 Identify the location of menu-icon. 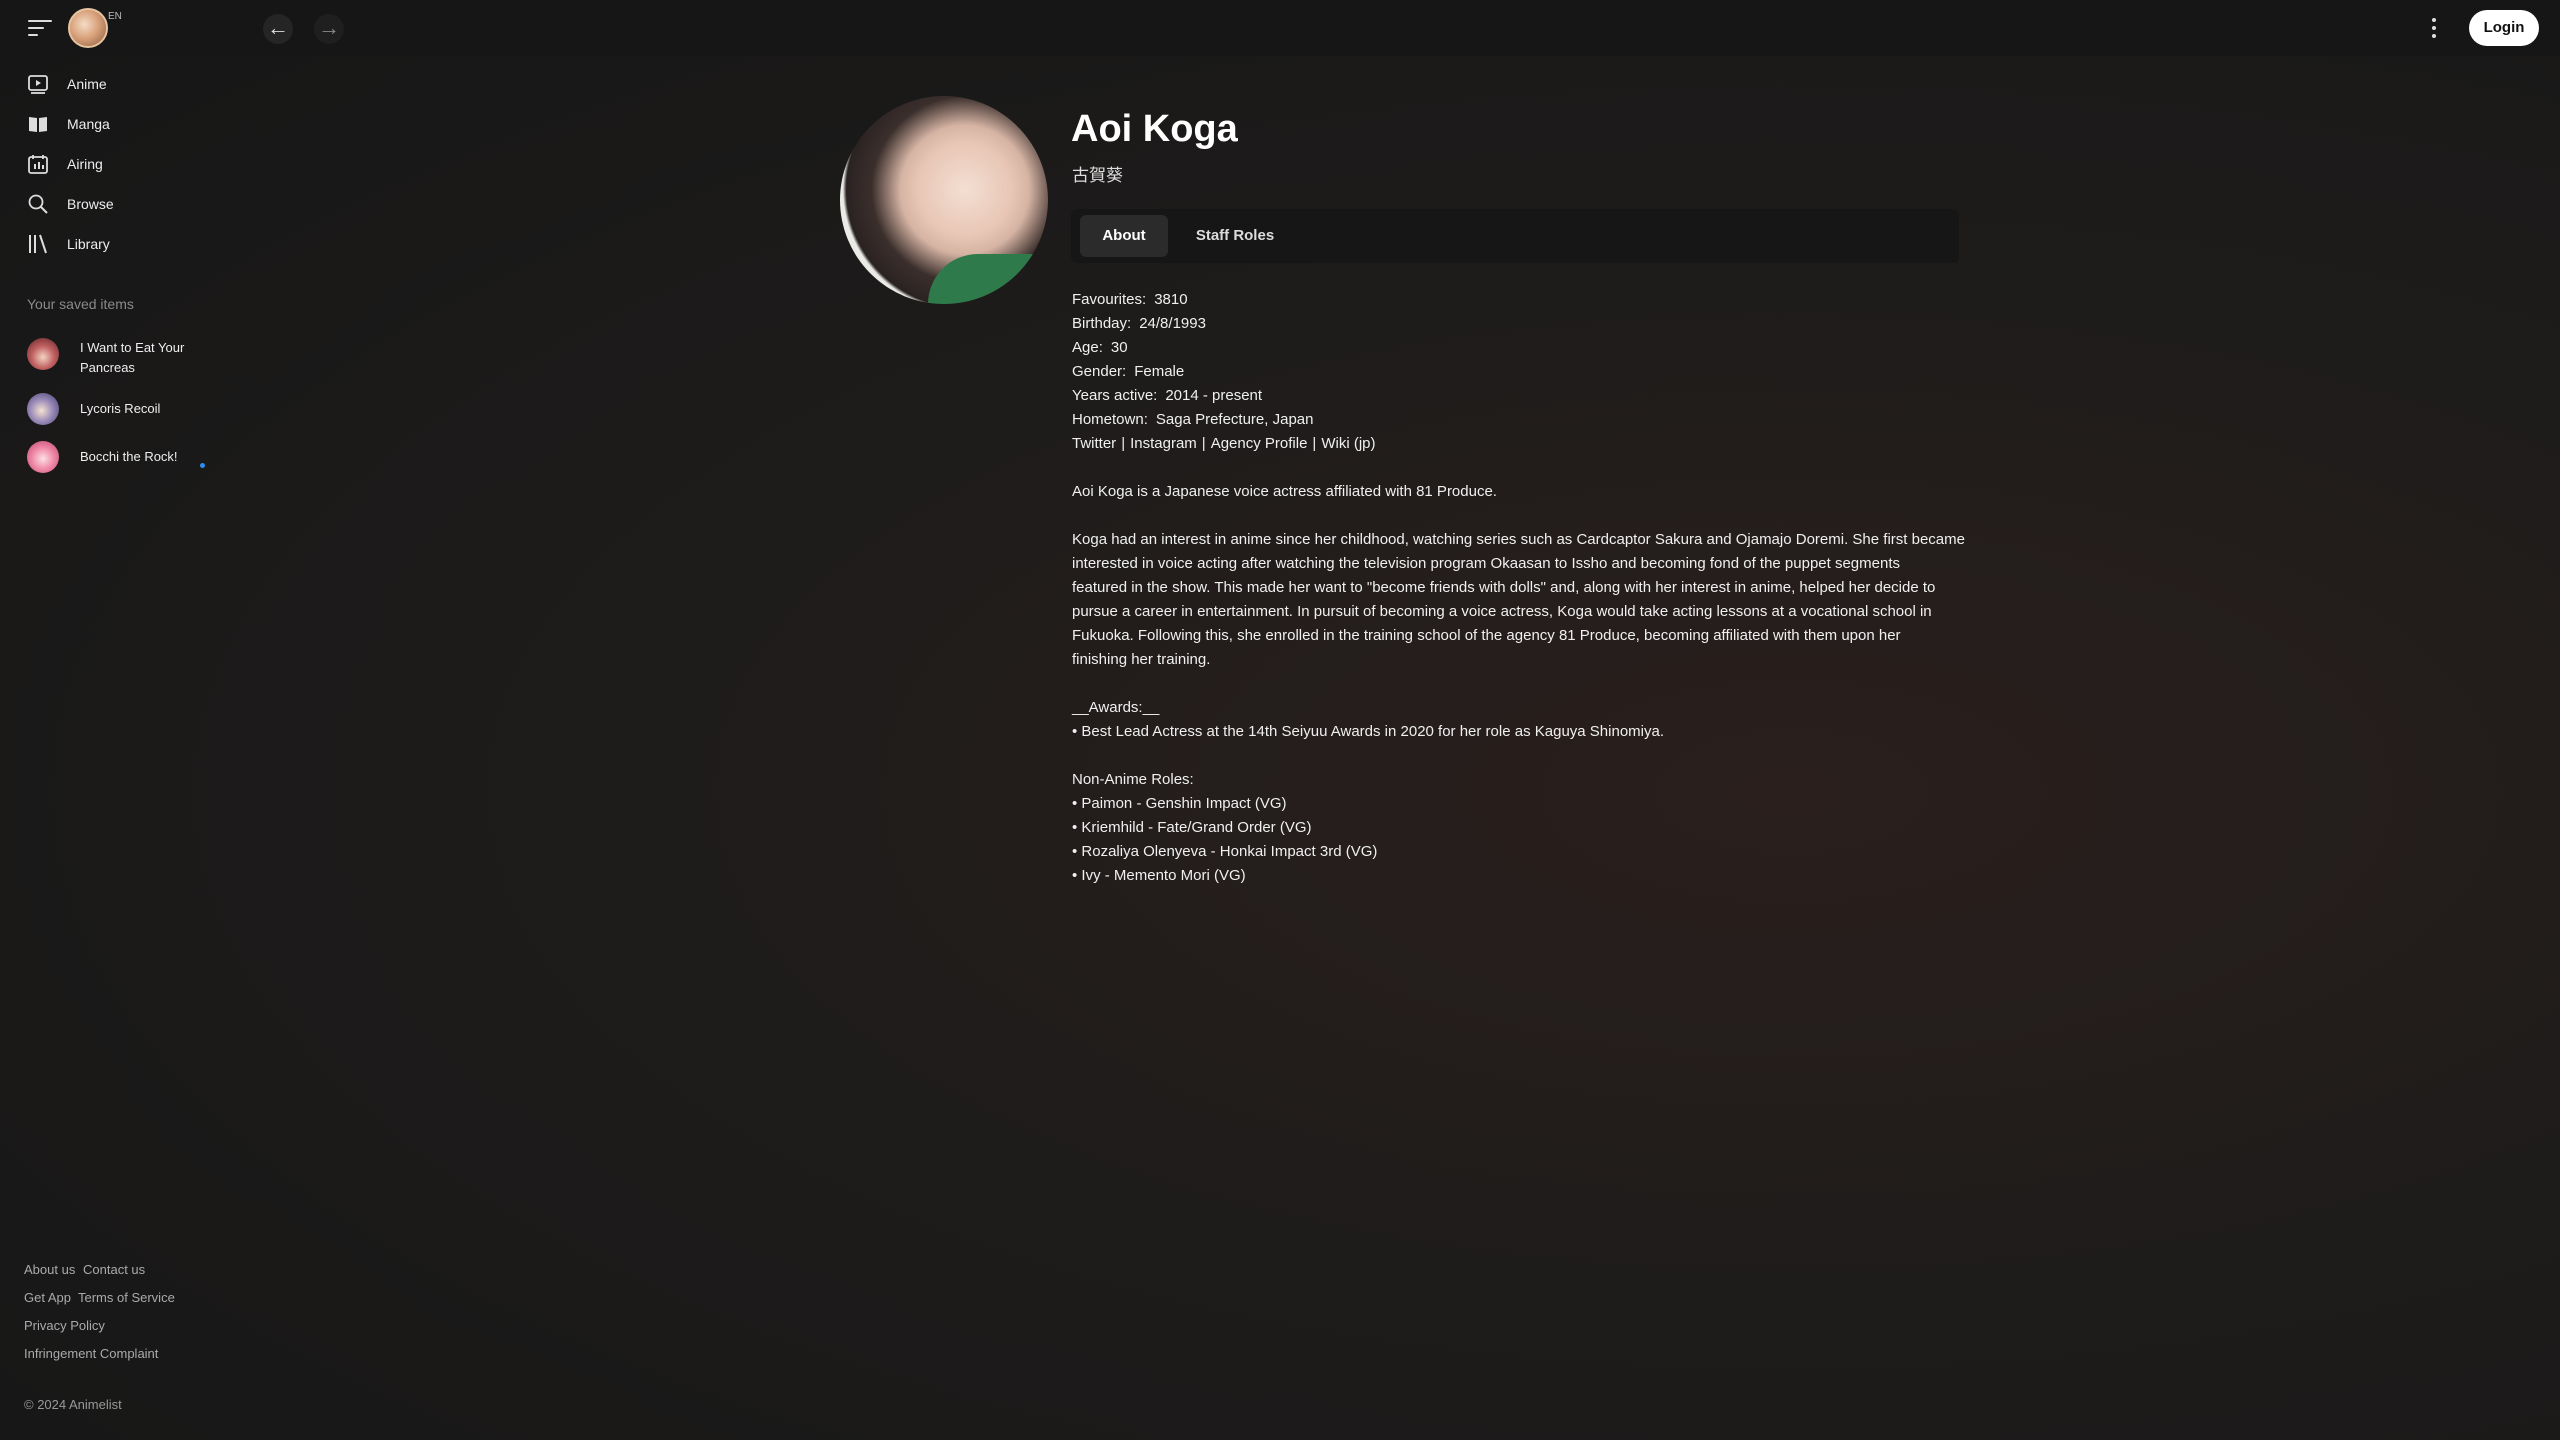
(40, 29).